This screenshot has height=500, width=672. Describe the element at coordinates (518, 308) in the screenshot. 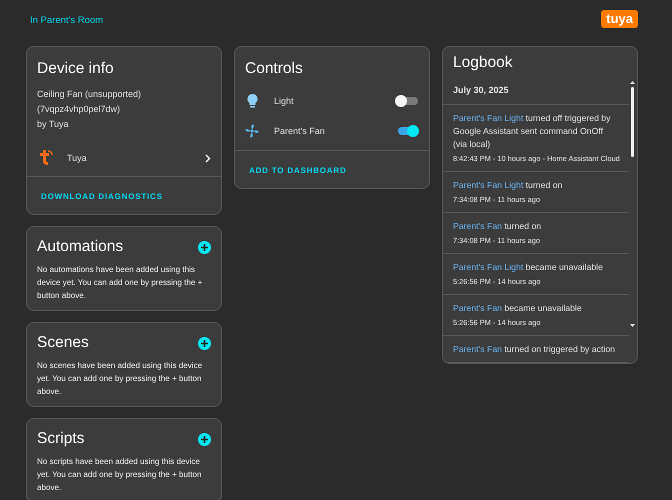

I see `logbook-message: Parent's Fan became unavailable` at that location.